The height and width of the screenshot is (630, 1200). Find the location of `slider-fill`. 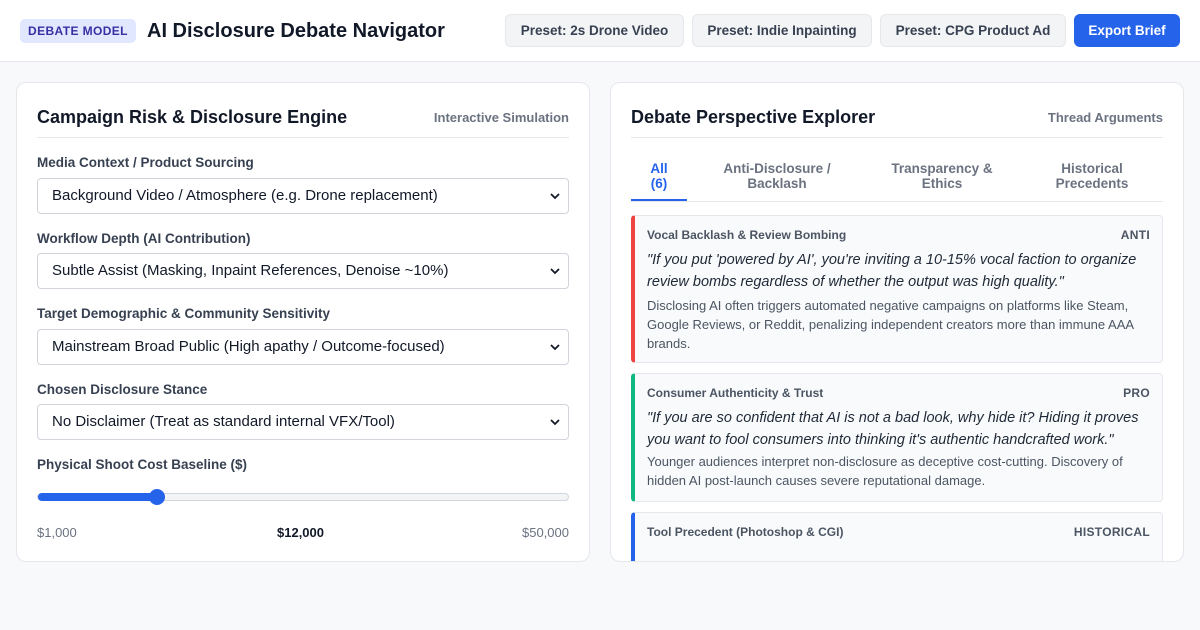

slider-fill is located at coordinates (97, 497).